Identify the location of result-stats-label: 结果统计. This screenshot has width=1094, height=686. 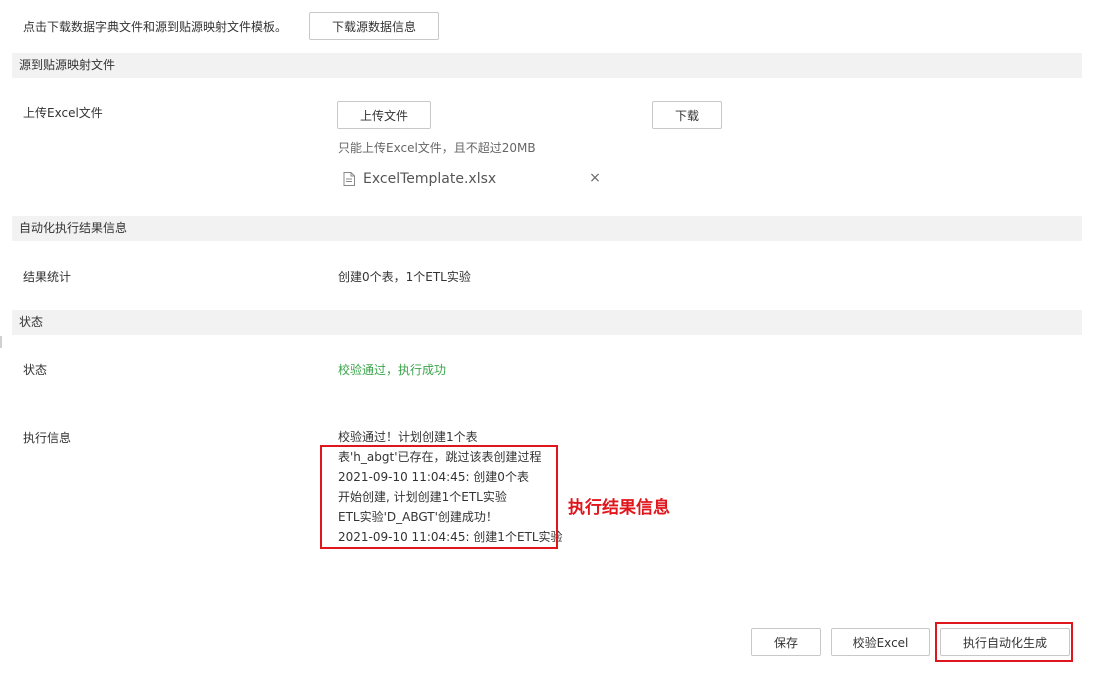
(47, 277).